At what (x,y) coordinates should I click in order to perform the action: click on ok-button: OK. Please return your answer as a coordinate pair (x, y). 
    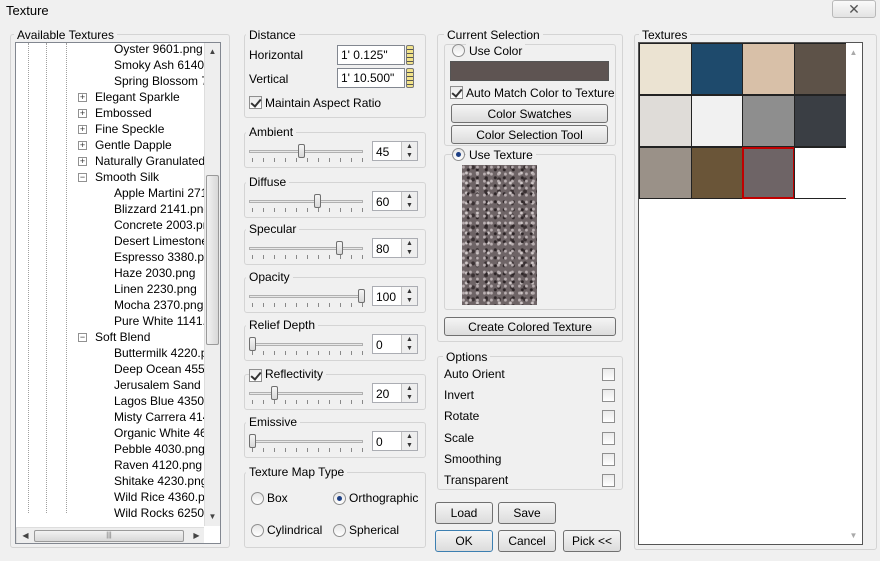
    Looking at the image, I should click on (464, 541).